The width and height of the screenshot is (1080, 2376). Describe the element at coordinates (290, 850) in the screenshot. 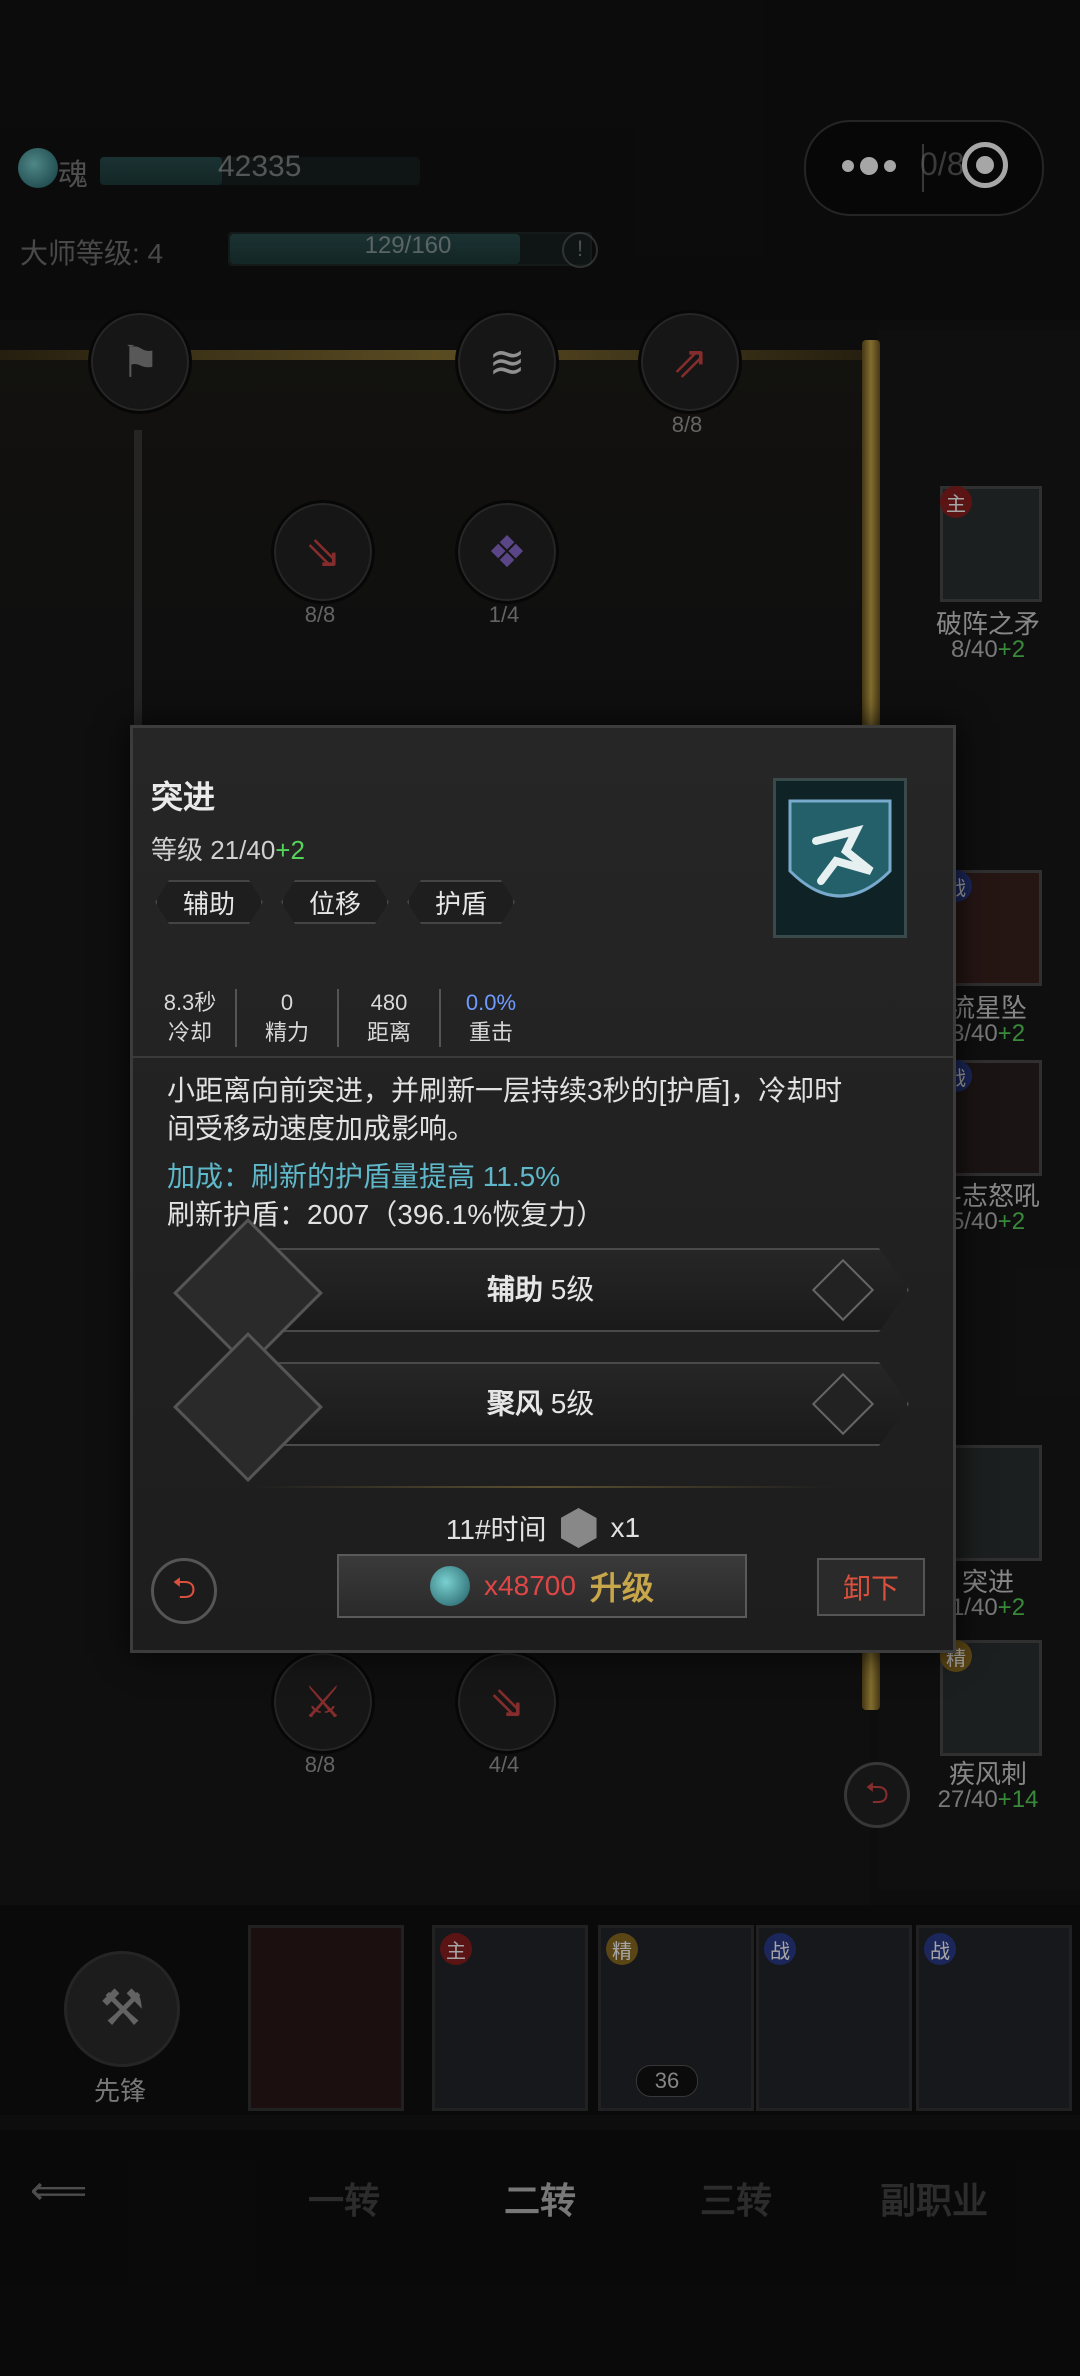

I see `skill-level-bonus: +2` at that location.